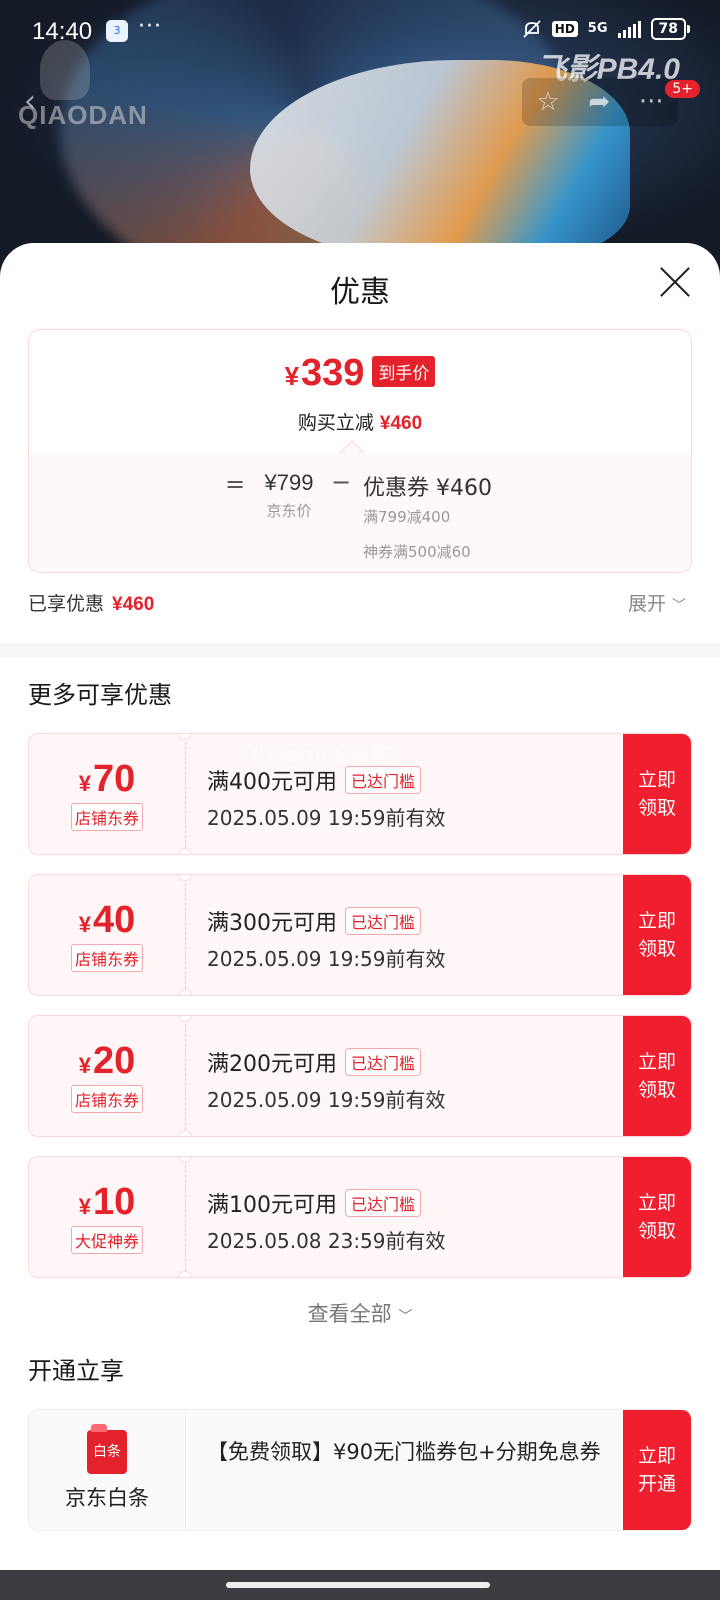 This screenshot has width=720, height=1600. Describe the element at coordinates (326, 1220) in the screenshot. I see `coupon-details: 满100元可用 已达门槛 2025.05.08 23:59前有效` at that location.